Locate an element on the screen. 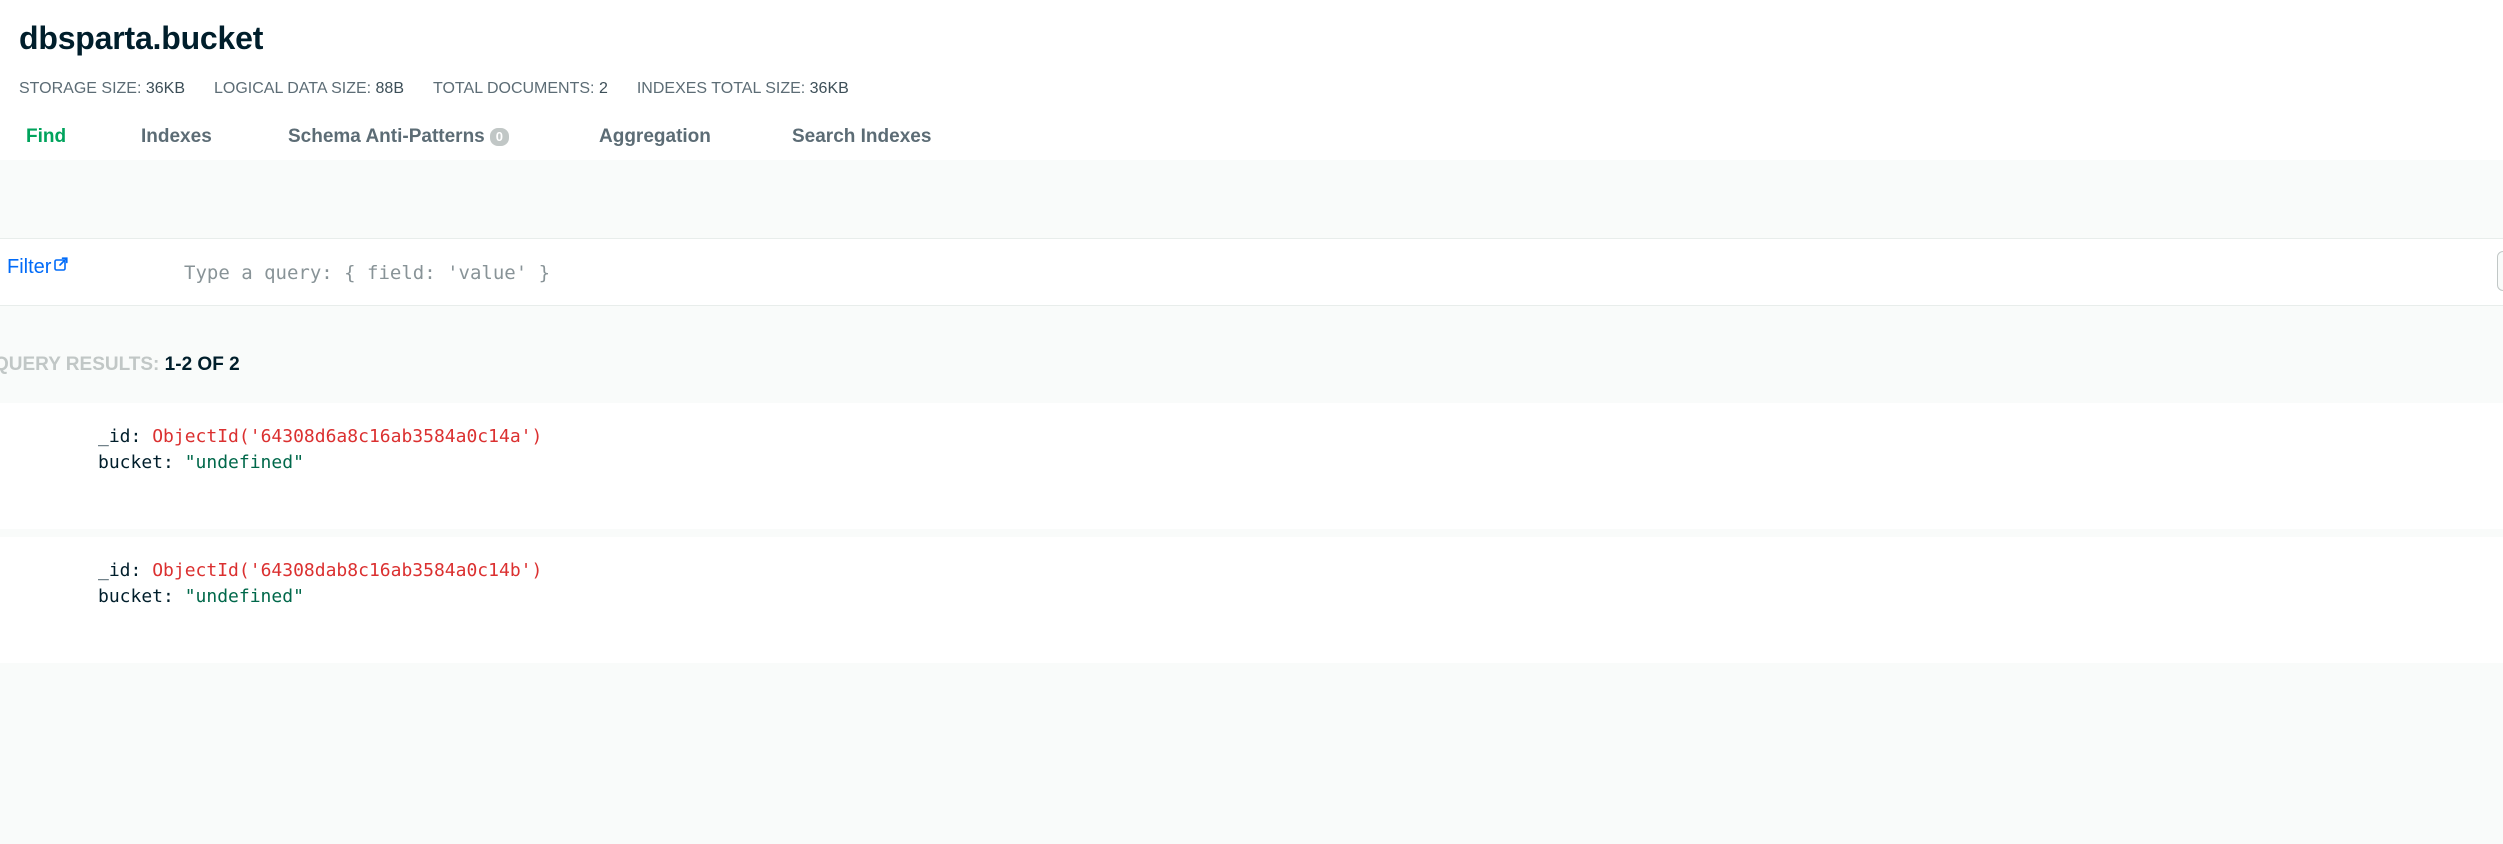 The height and width of the screenshot is (844, 2503). results-label: QUERY RESULTS: is located at coordinates (80, 364).